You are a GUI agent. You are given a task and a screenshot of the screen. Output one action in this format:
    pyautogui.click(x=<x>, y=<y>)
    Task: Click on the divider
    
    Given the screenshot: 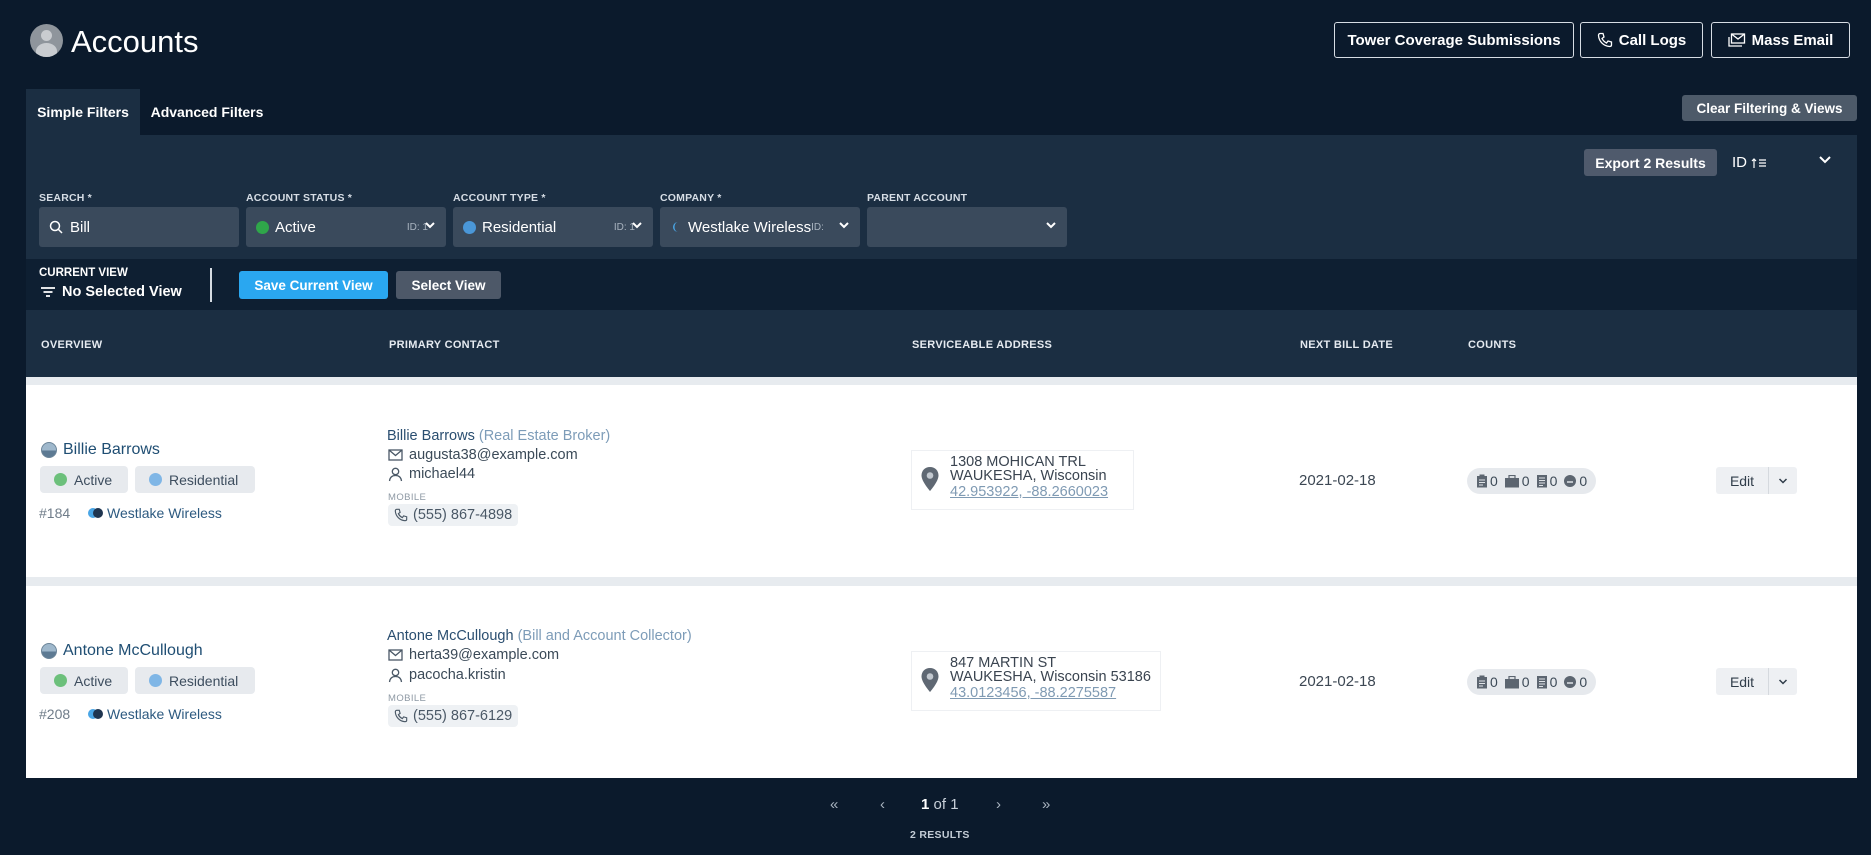 What is the action you would take?
    pyautogui.click(x=211, y=285)
    